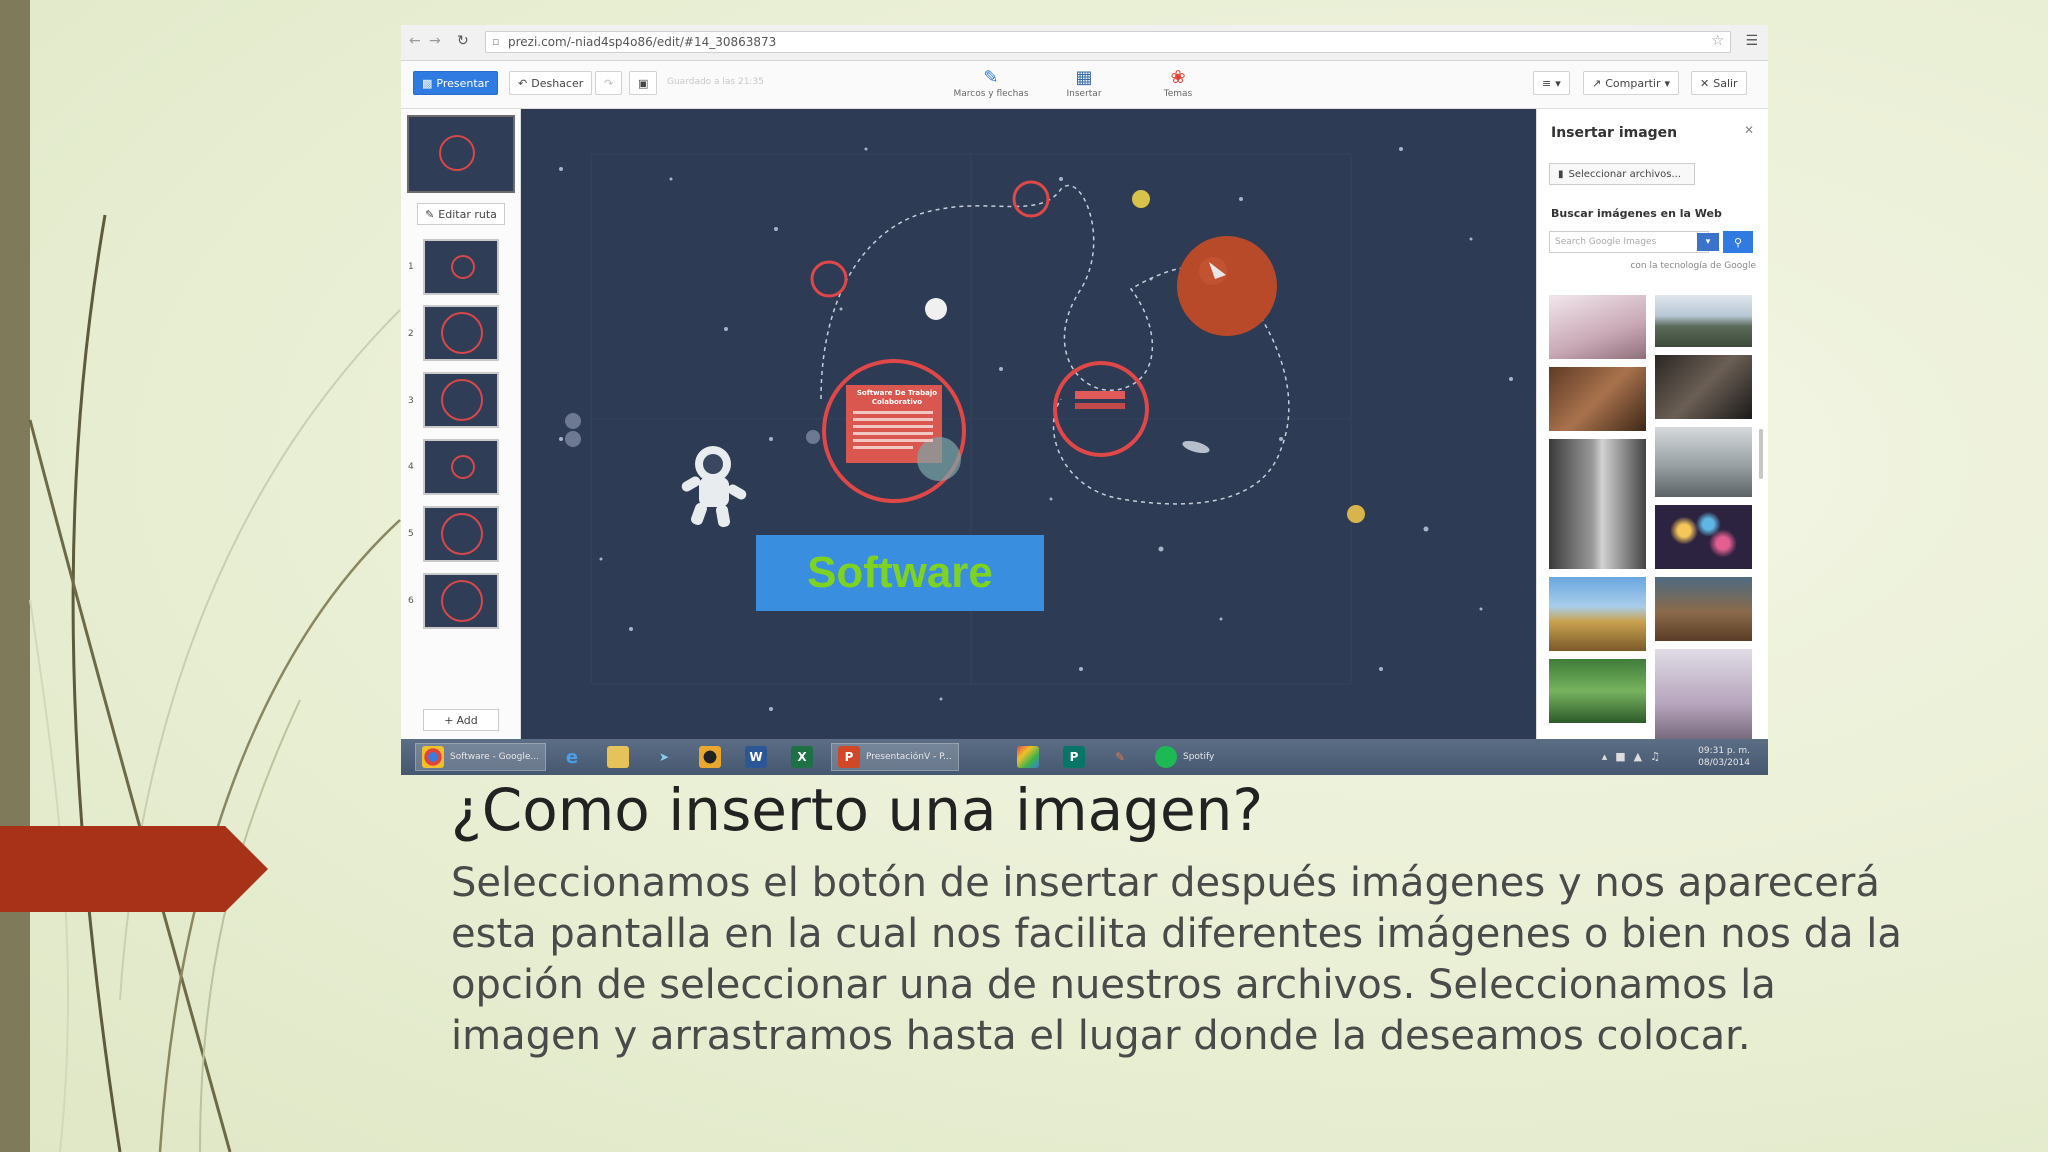 The image size is (2048, 1152). I want to click on redo-icon: ↷, so click(609, 83).